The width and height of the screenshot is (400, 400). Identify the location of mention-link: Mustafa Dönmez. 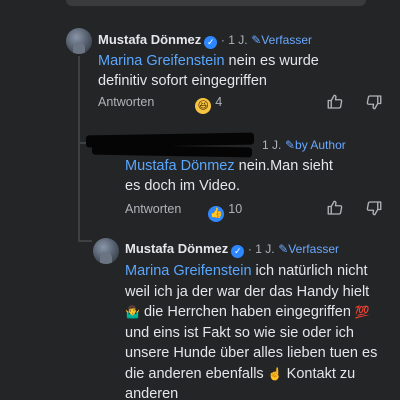
(180, 166).